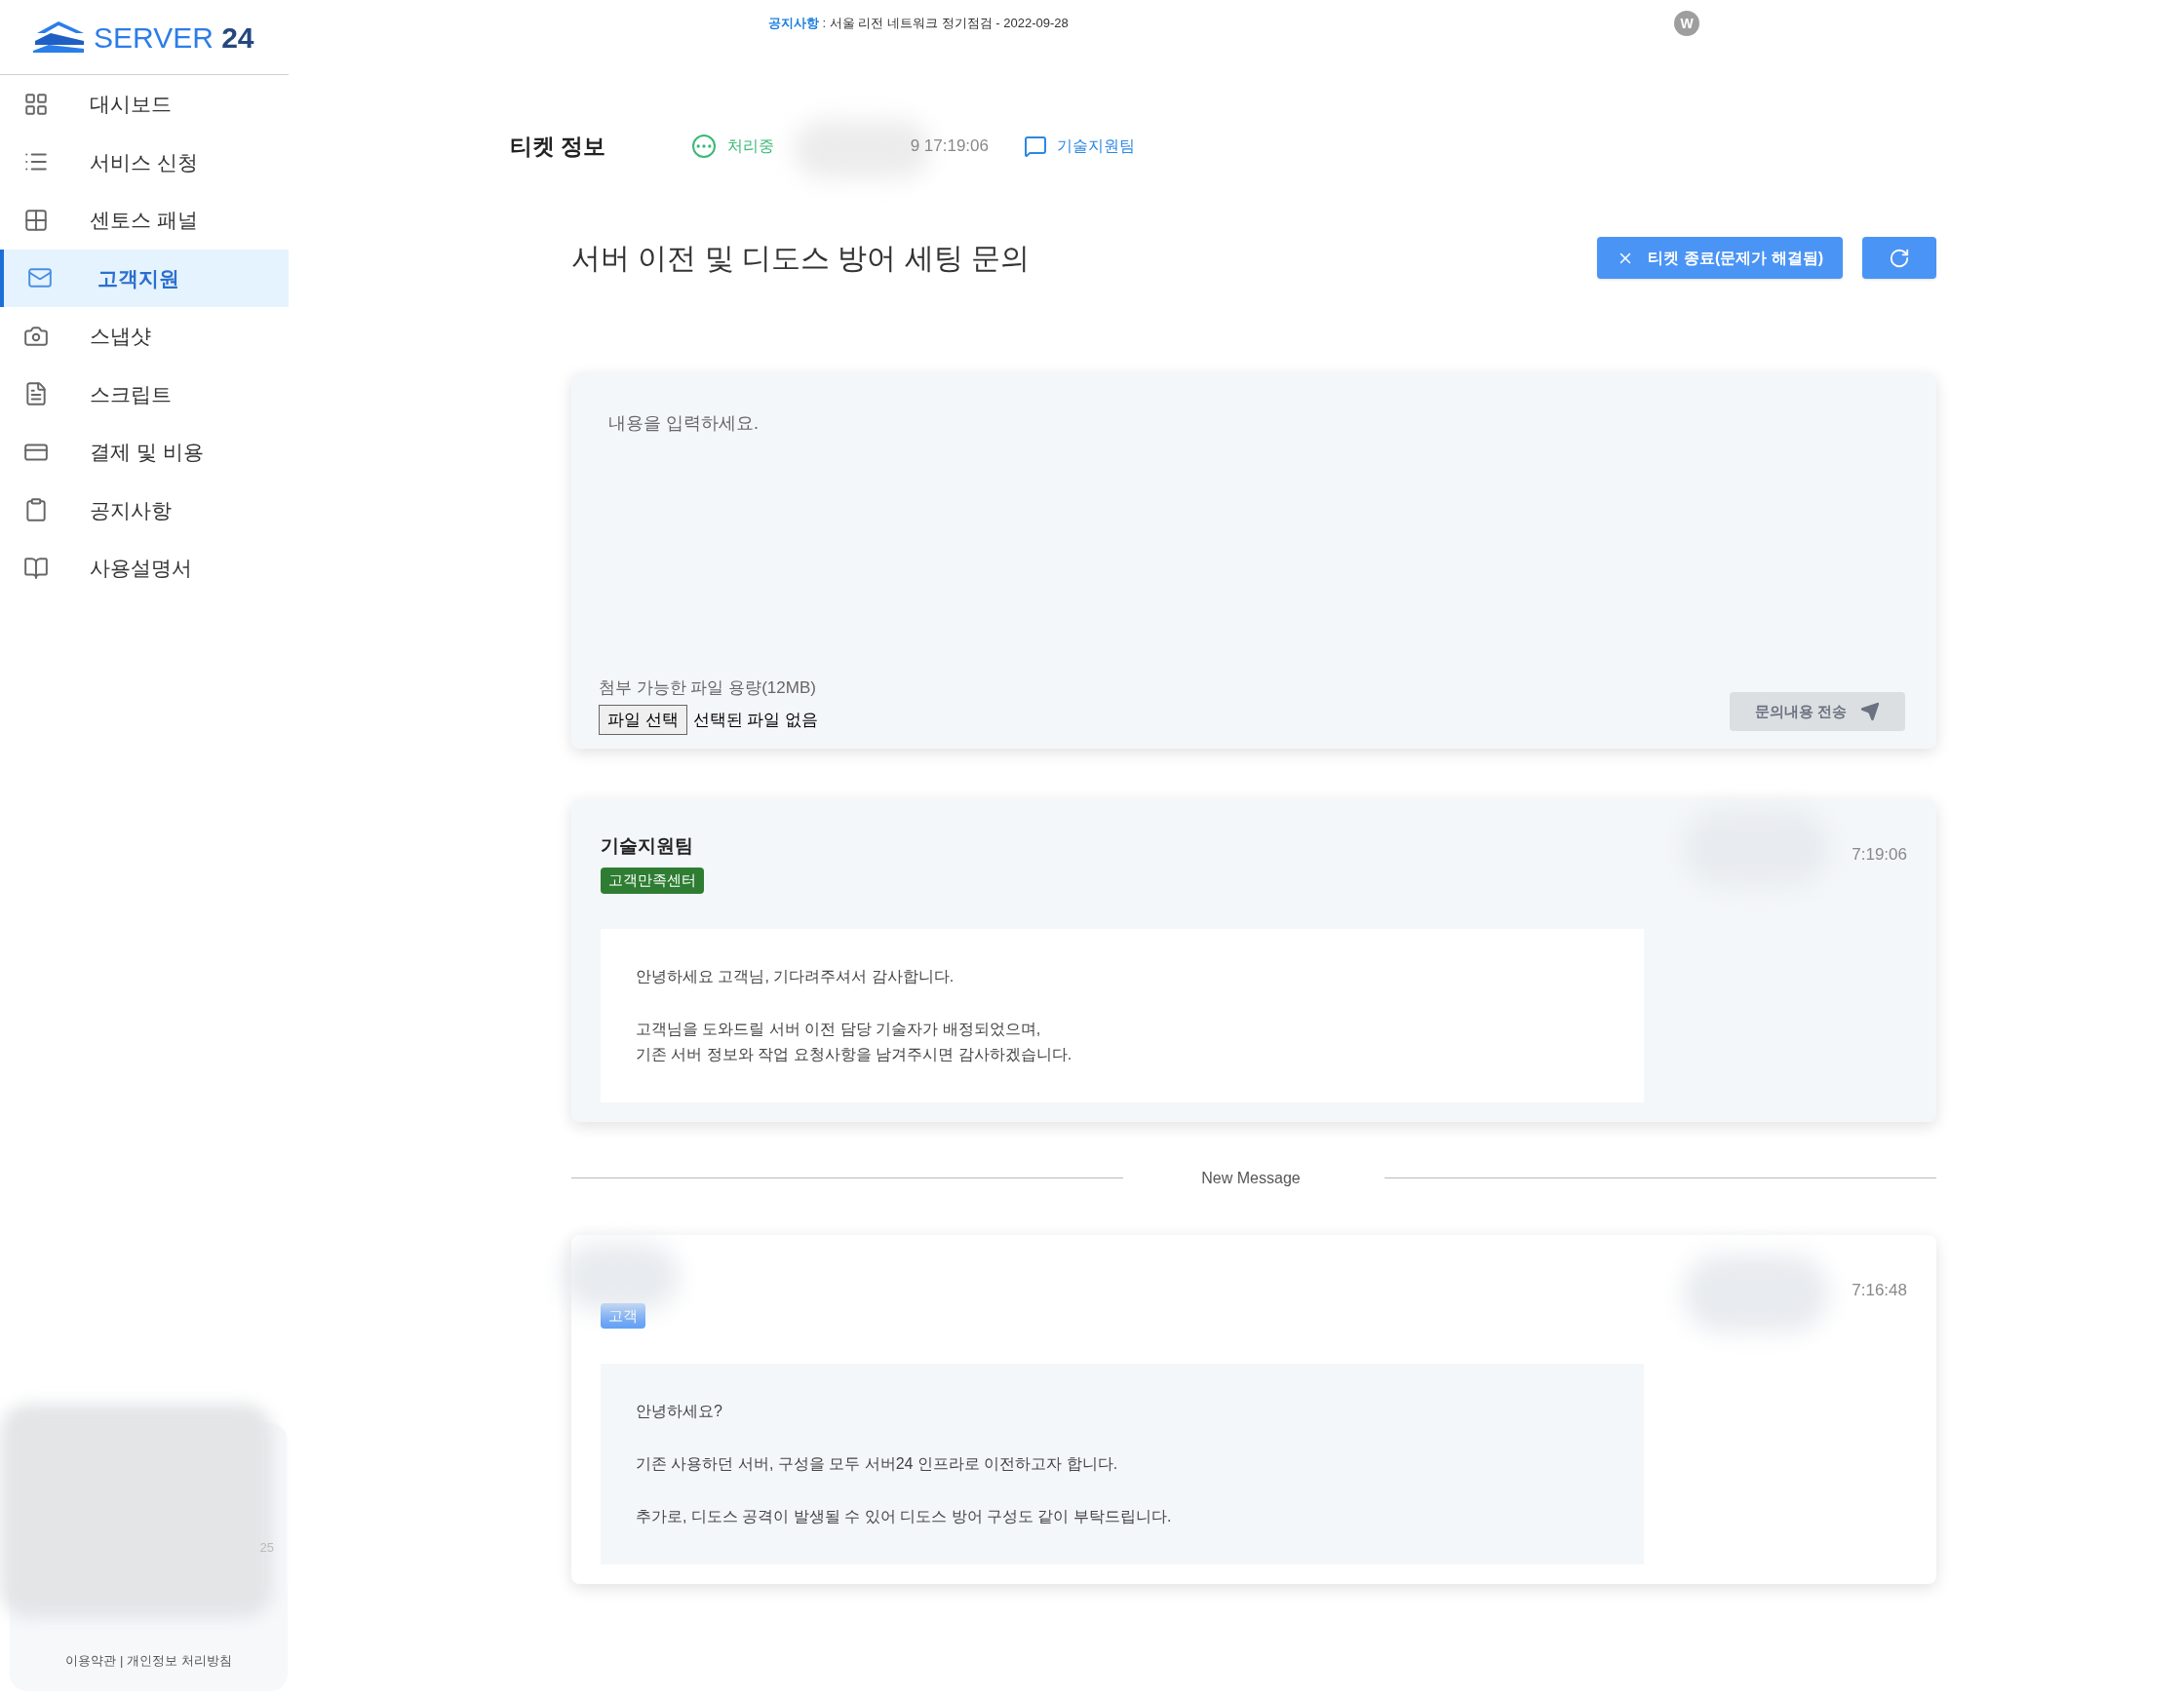 The image size is (2184, 1698). What do you see at coordinates (796, 976) in the screenshot?
I see `message-paragraph: 안녕하세요 고객님, 기다려주셔서 감사합니다.` at bounding box center [796, 976].